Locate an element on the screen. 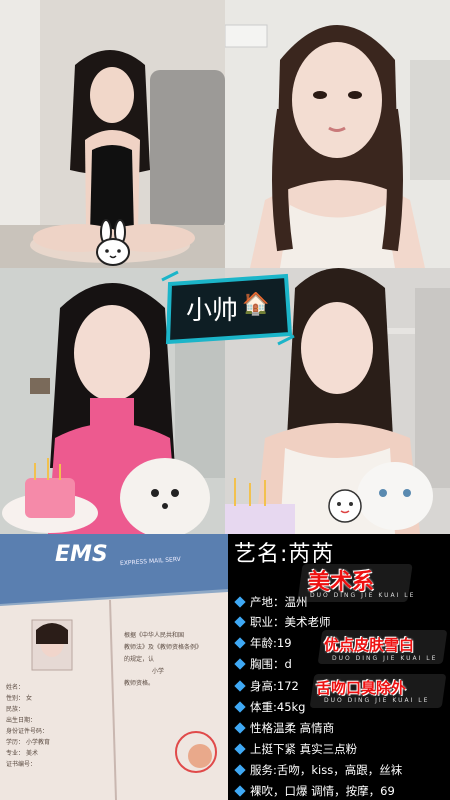 The image size is (450, 800). info-row-bust: 胸围：d is located at coordinates (263, 664).